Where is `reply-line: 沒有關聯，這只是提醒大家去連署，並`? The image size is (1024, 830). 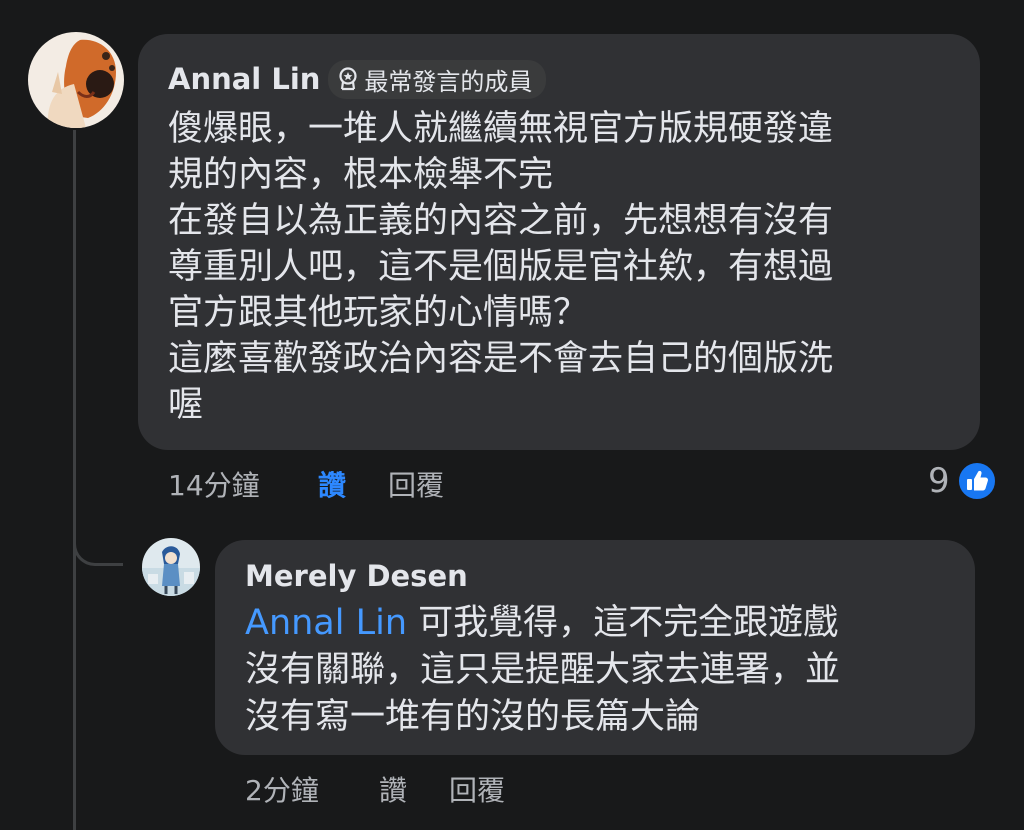 reply-line: 沒有關聯，這只是提醒大家去連署，並 is located at coordinates (543, 670).